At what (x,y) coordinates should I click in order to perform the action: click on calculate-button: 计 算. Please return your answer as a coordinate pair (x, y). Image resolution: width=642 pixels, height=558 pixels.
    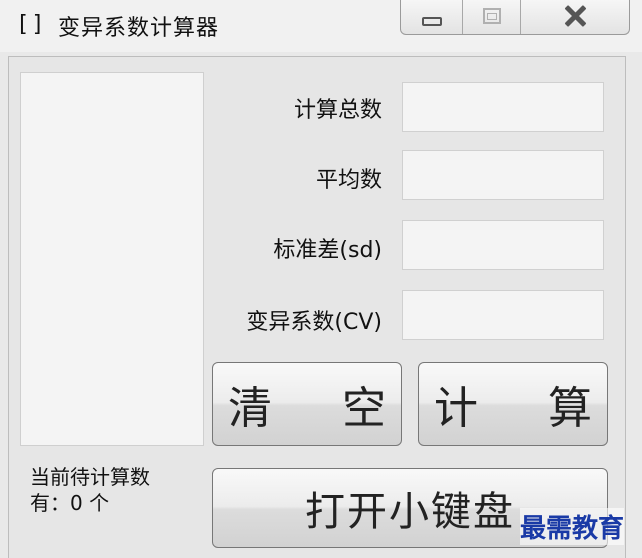
    Looking at the image, I should click on (513, 404).